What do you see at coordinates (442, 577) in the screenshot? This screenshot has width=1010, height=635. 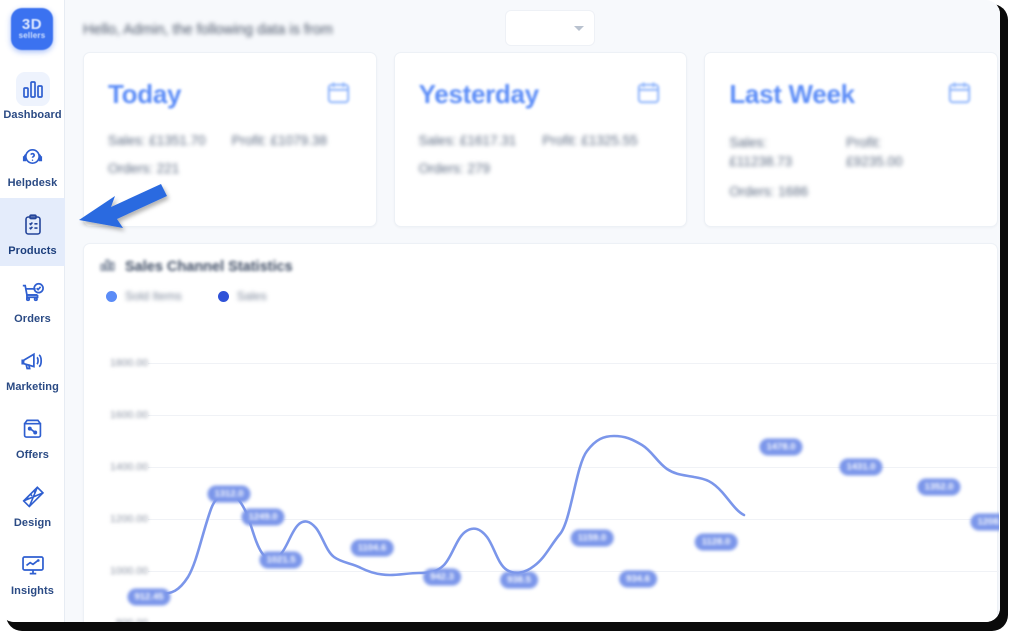 I see `data-point-label: 942.3` at bounding box center [442, 577].